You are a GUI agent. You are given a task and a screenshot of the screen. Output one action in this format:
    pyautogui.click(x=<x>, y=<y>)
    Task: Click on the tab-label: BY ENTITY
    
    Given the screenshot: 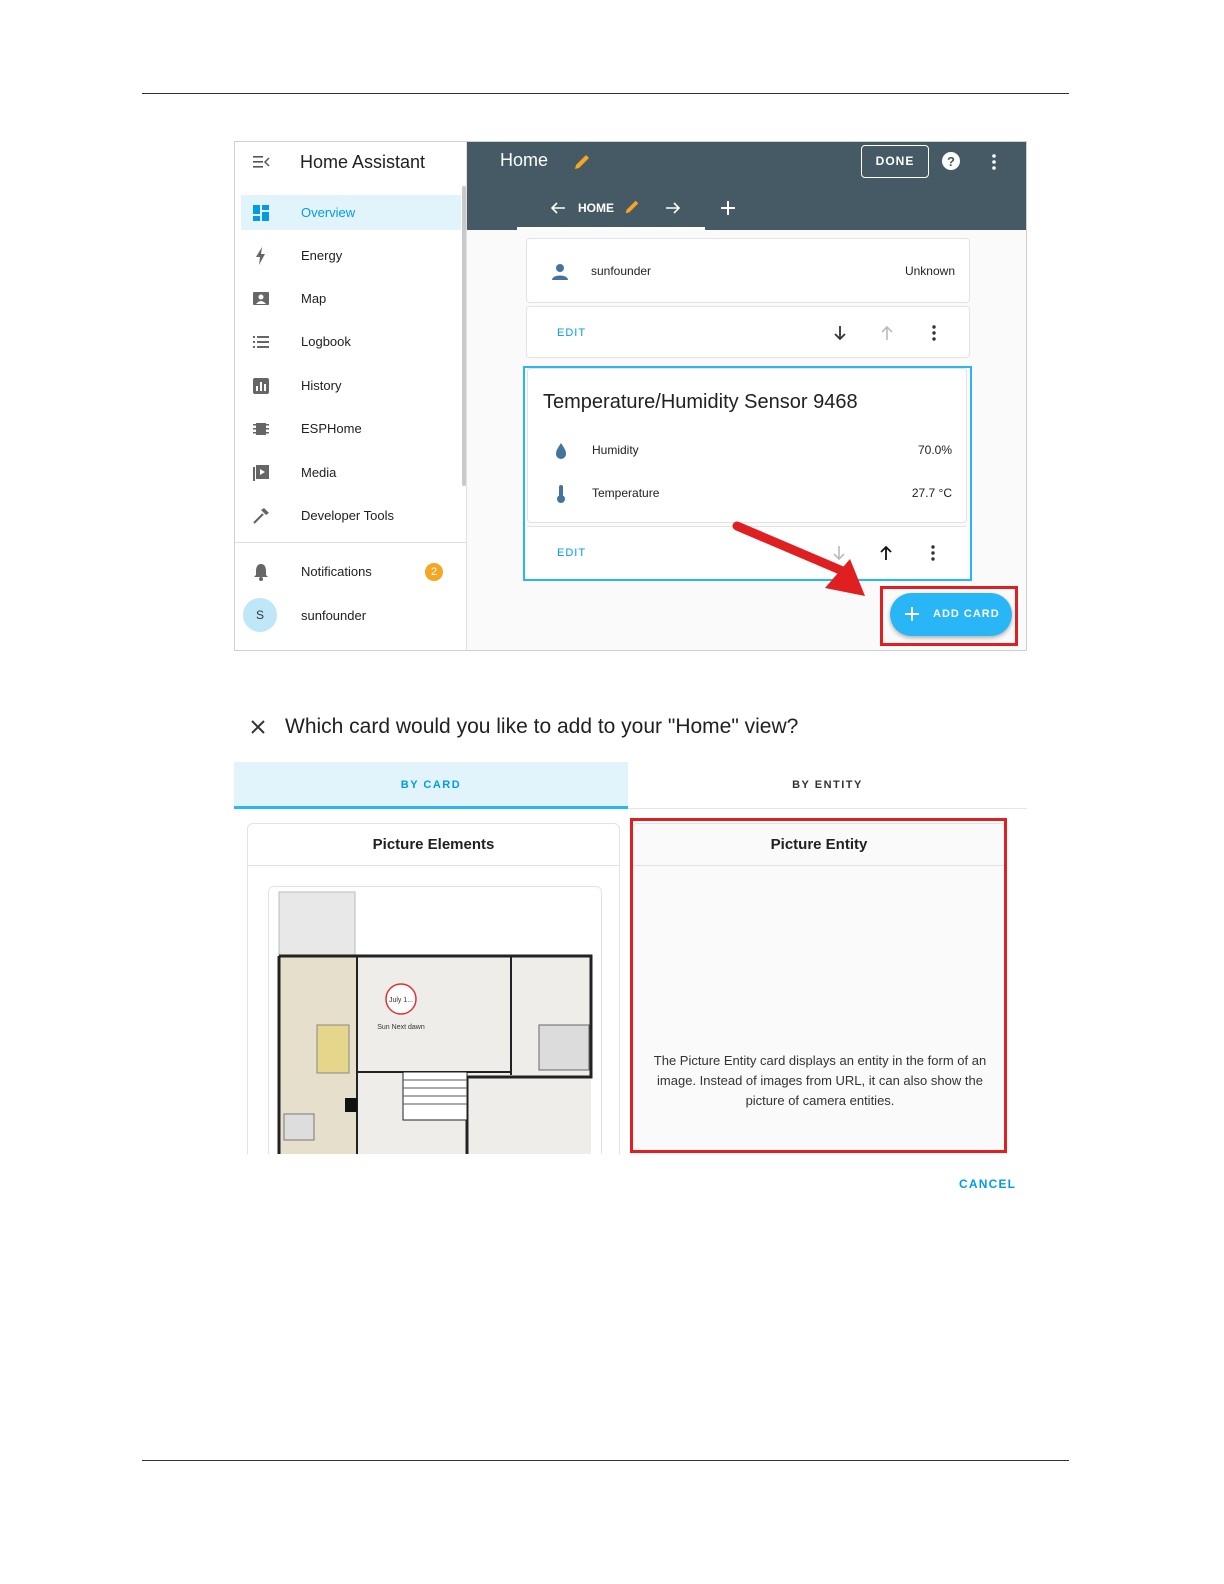 What is the action you would take?
    pyautogui.click(x=827, y=785)
    